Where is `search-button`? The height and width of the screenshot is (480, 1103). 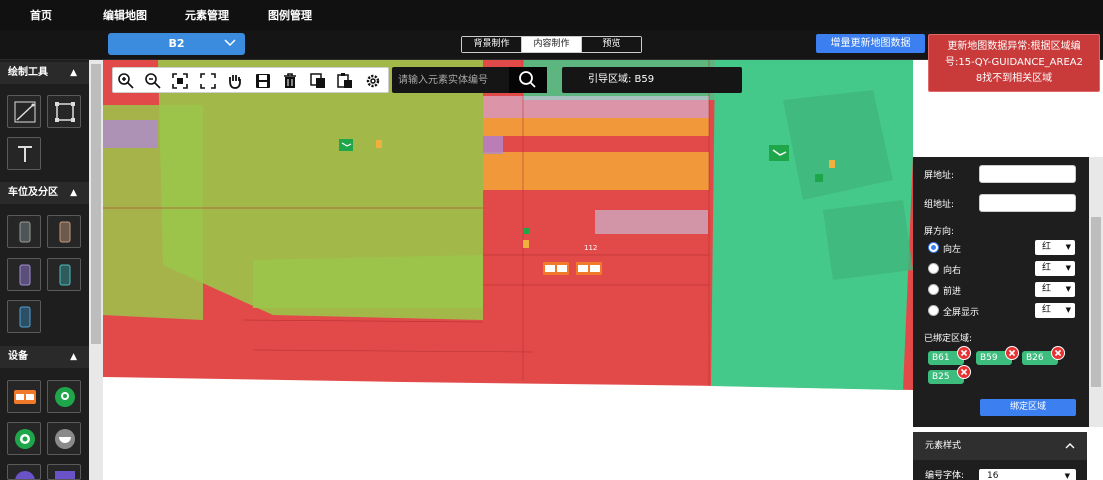 search-button is located at coordinates (528, 80).